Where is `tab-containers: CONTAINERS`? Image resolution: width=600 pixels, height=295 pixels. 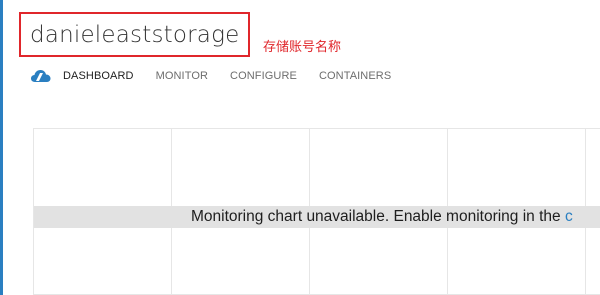 tab-containers: CONTAINERS is located at coordinates (355, 76).